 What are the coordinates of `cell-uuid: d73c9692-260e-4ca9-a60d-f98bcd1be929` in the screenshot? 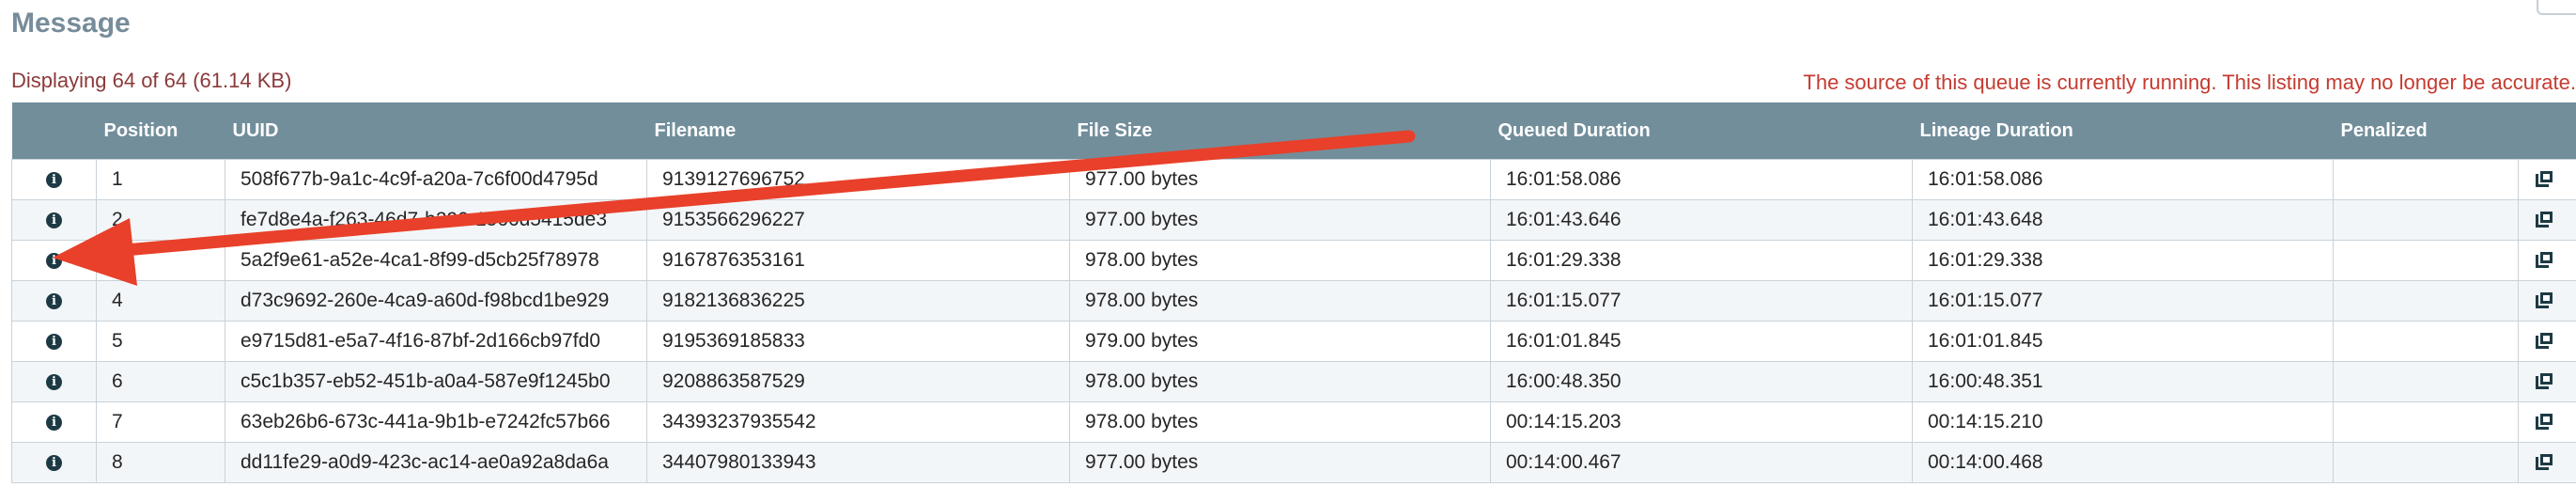 It's located at (436, 301).